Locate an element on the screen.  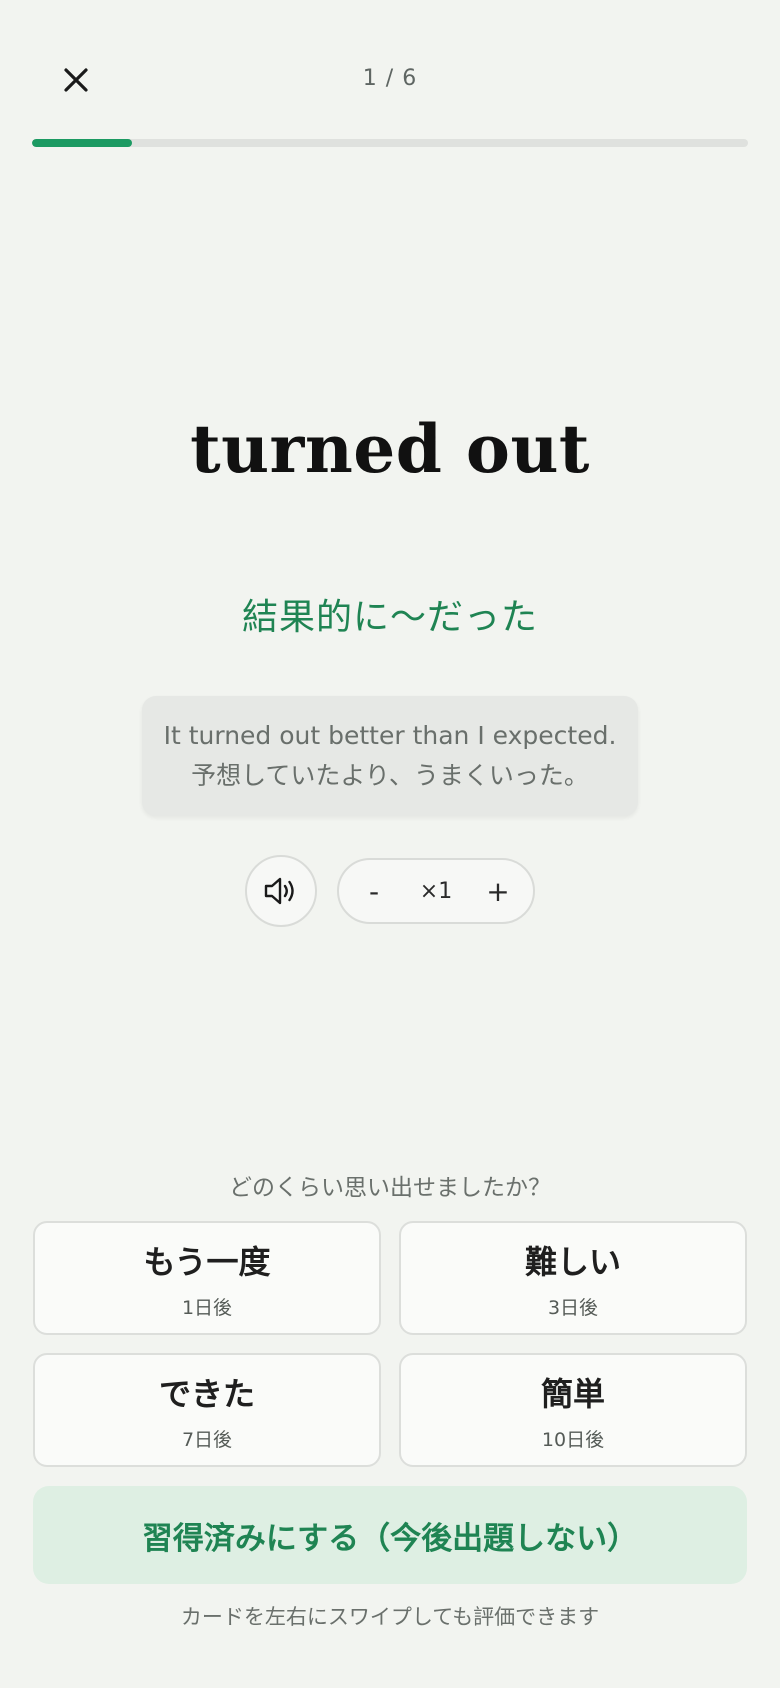
rating-good-button: できた 7日後 is located at coordinates (207, 1410).